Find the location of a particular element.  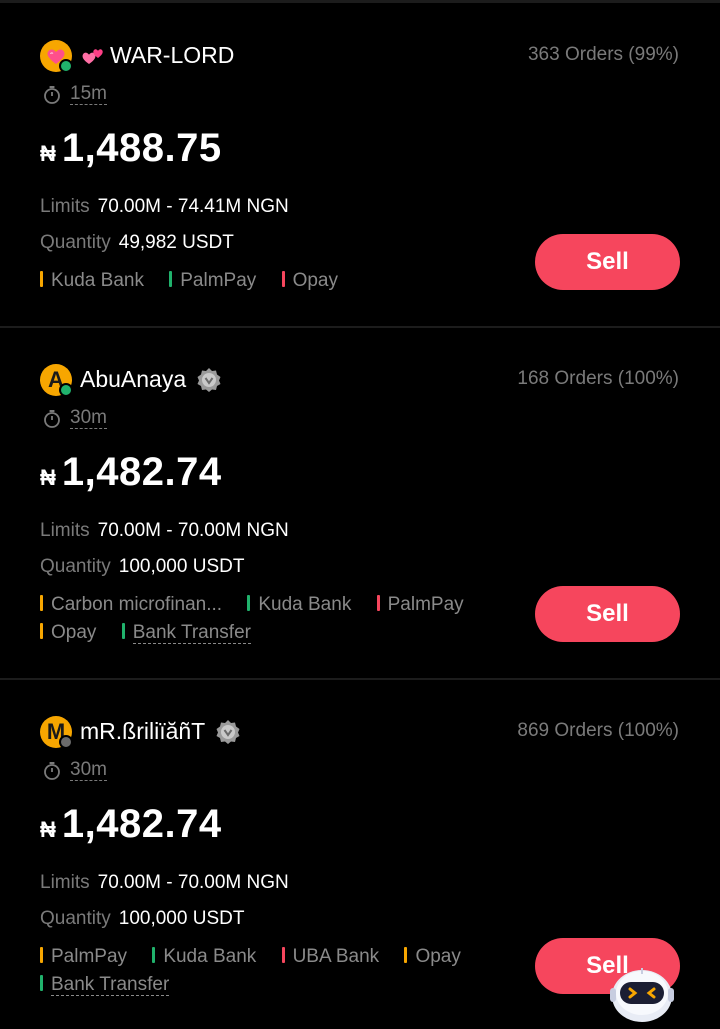

price-value: 1,488.75 is located at coordinates (141, 148).